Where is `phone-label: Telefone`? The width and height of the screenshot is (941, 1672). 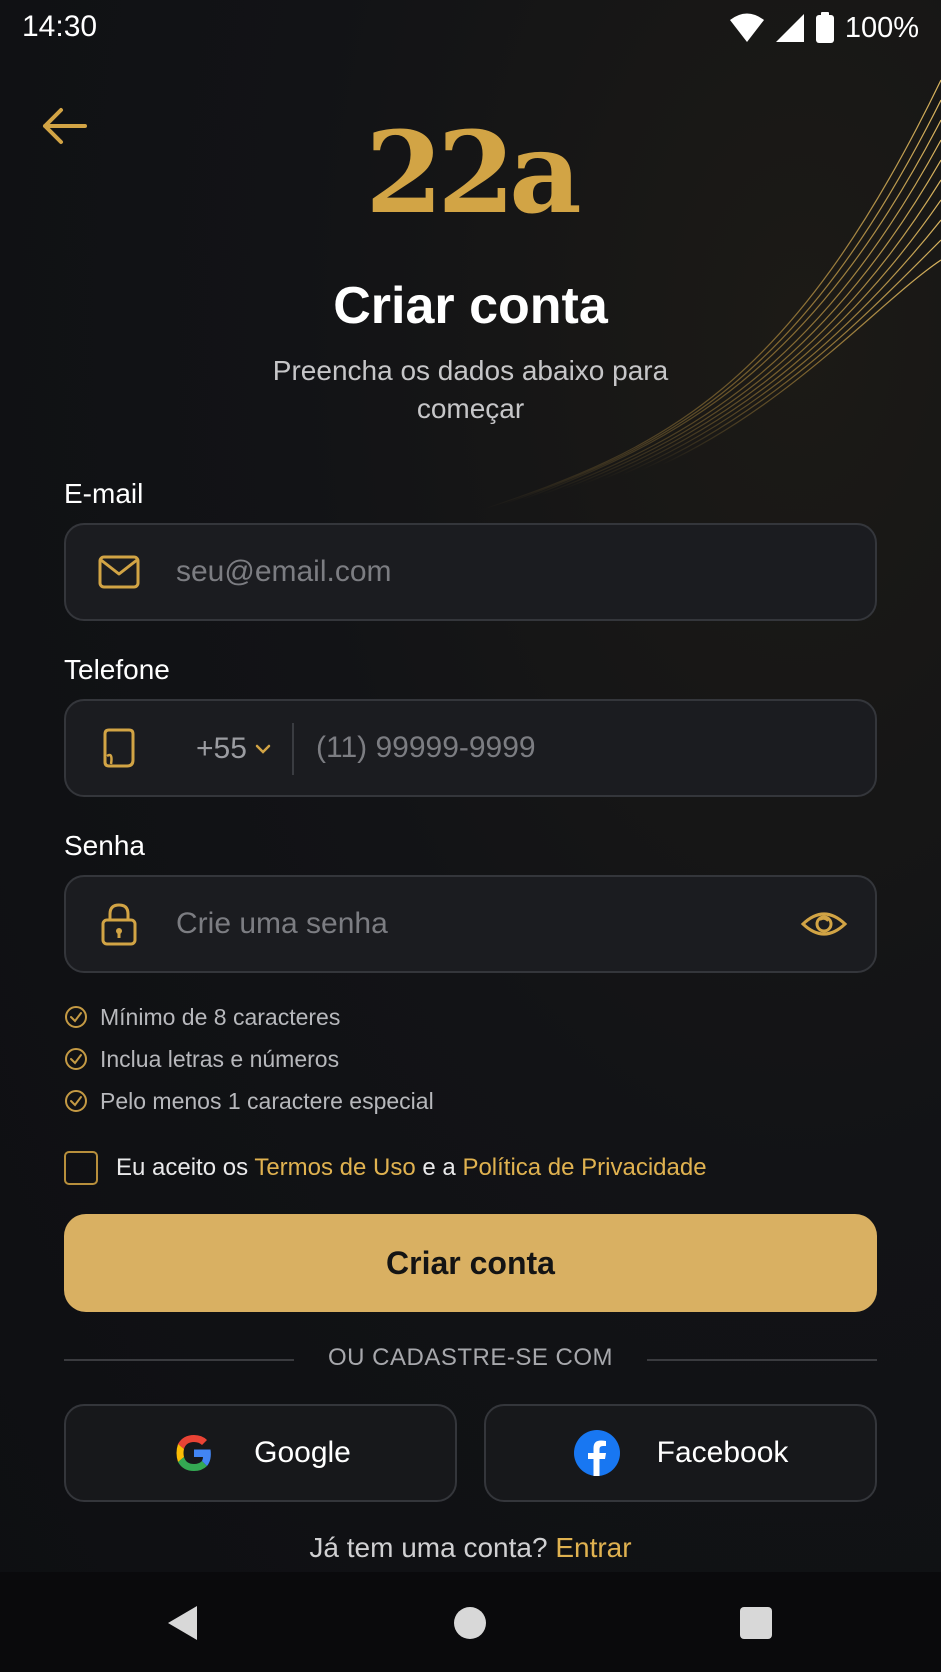
phone-label: Telefone is located at coordinates (117, 669).